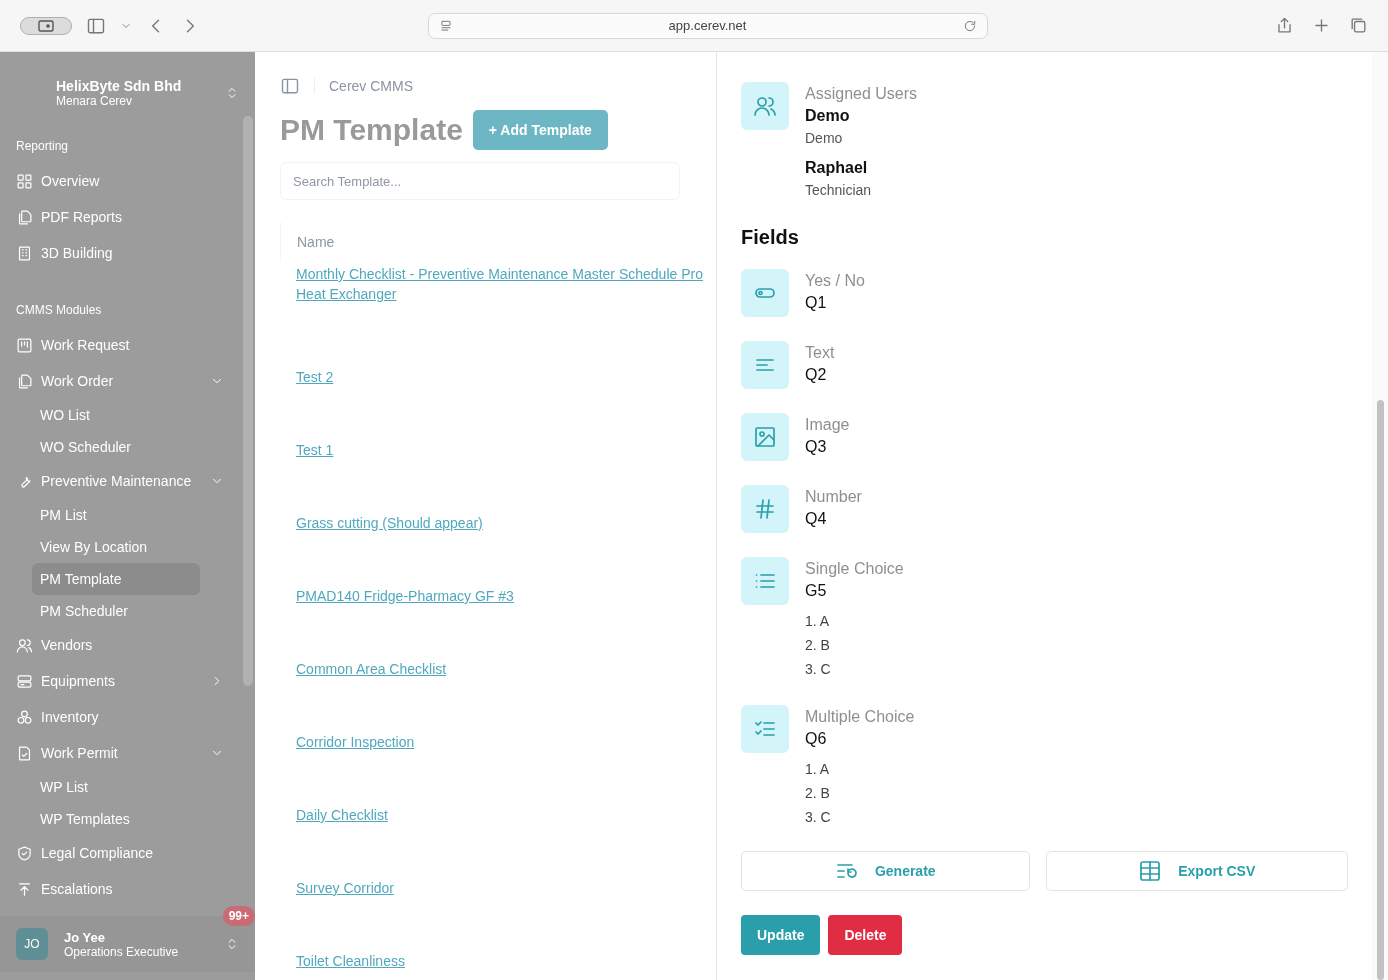 This screenshot has height=980, width=1388. What do you see at coordinates (498, 242) in the screenshot?
I see `column-header: Name` at bounding box center [498, 242].